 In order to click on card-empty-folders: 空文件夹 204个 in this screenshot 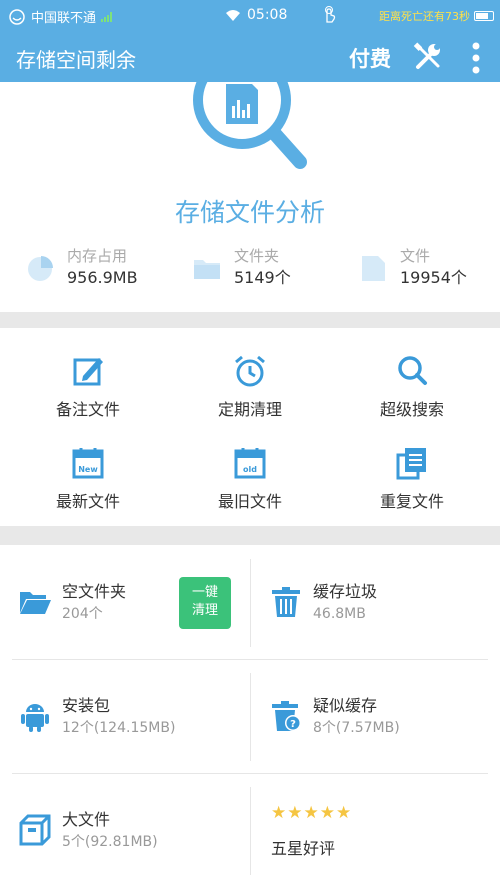, I will do `click(72, 603)`.